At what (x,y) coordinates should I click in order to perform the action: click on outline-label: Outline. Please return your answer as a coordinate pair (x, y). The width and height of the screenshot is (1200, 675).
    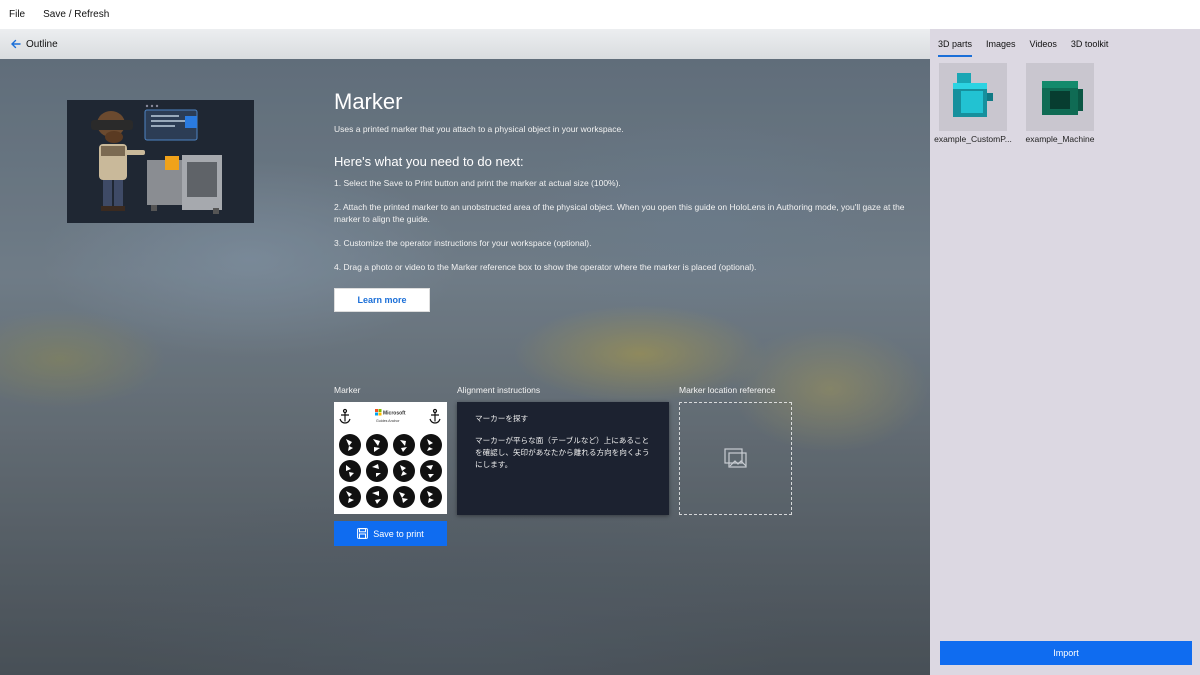
    Looking at the image, I should click on (42, 44).